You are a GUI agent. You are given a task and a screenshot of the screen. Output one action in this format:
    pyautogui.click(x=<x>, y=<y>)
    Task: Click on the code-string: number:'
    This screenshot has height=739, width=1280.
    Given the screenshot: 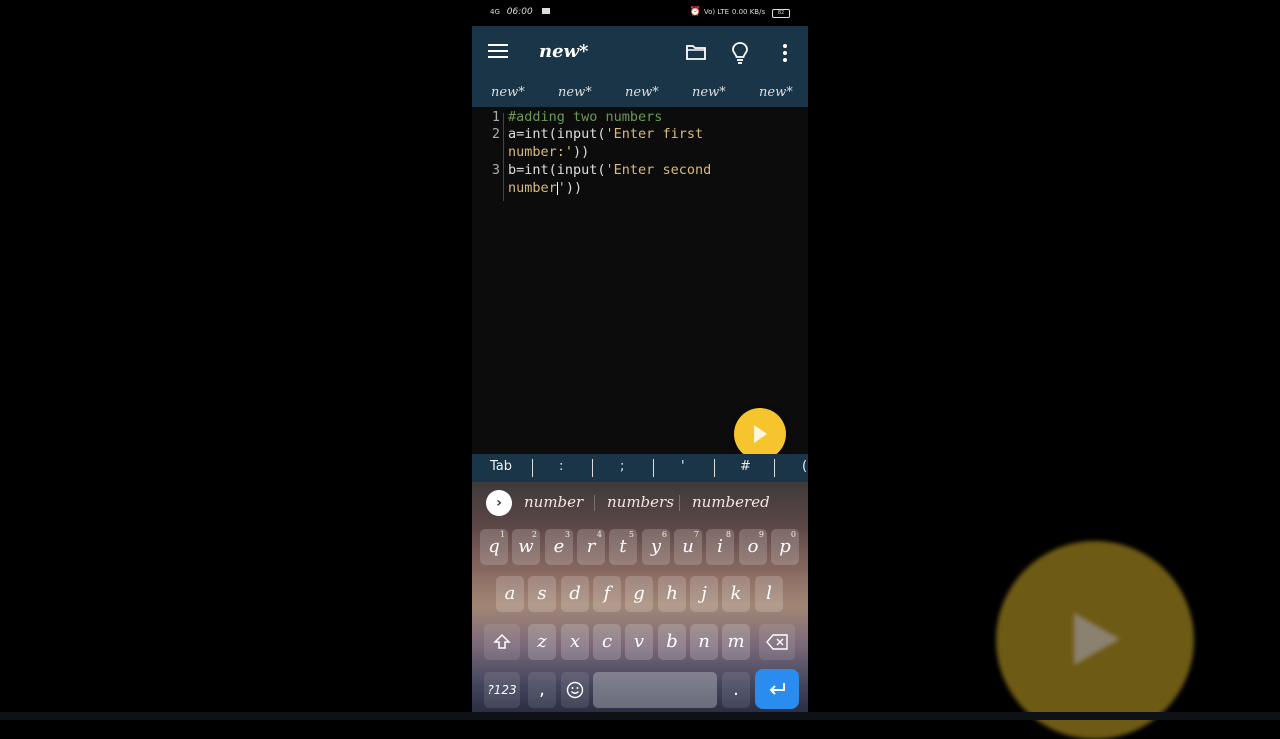 What is the action you would take?
    pyautogui.click(x=541, y=152)
    